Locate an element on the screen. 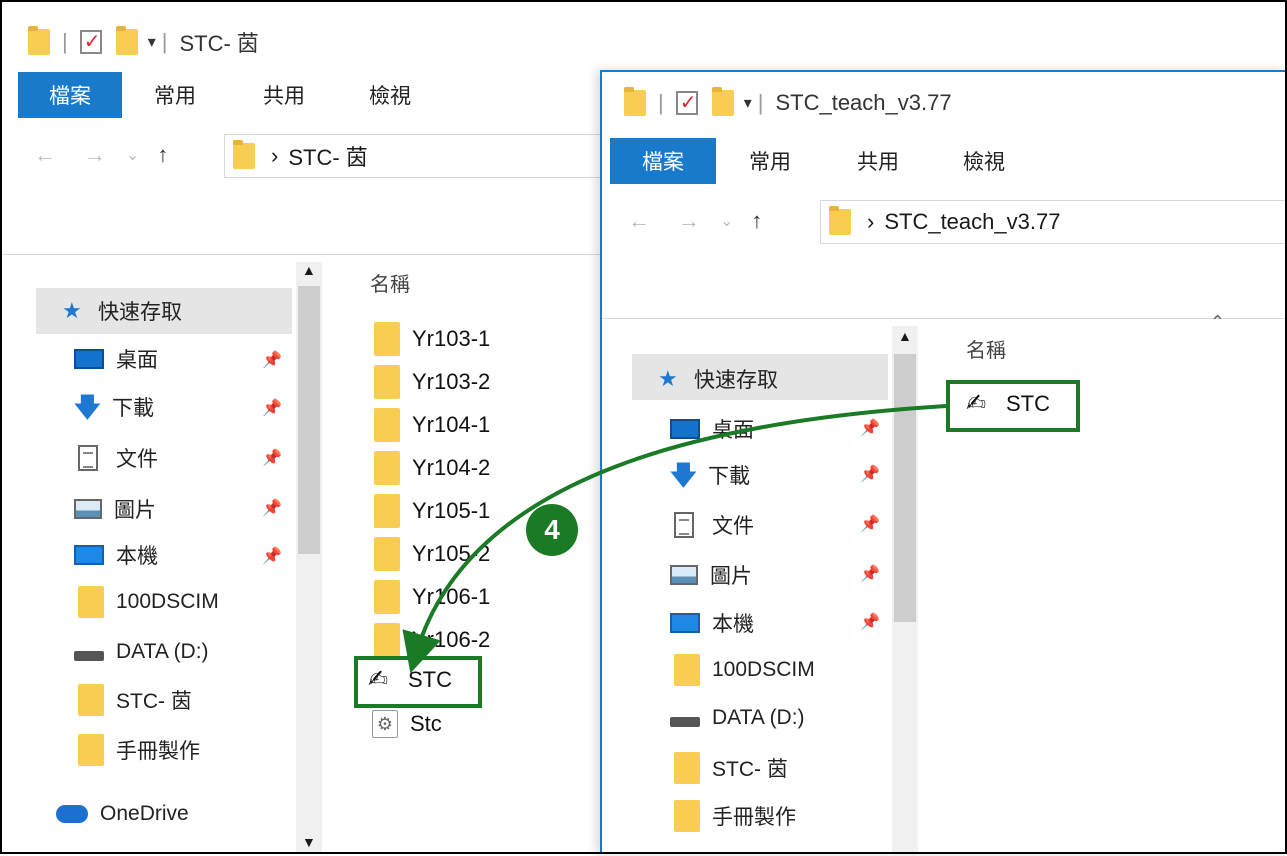 This screenshot has width=1287, height=856. drag-arrow-path is located at coordinates (674, 539).